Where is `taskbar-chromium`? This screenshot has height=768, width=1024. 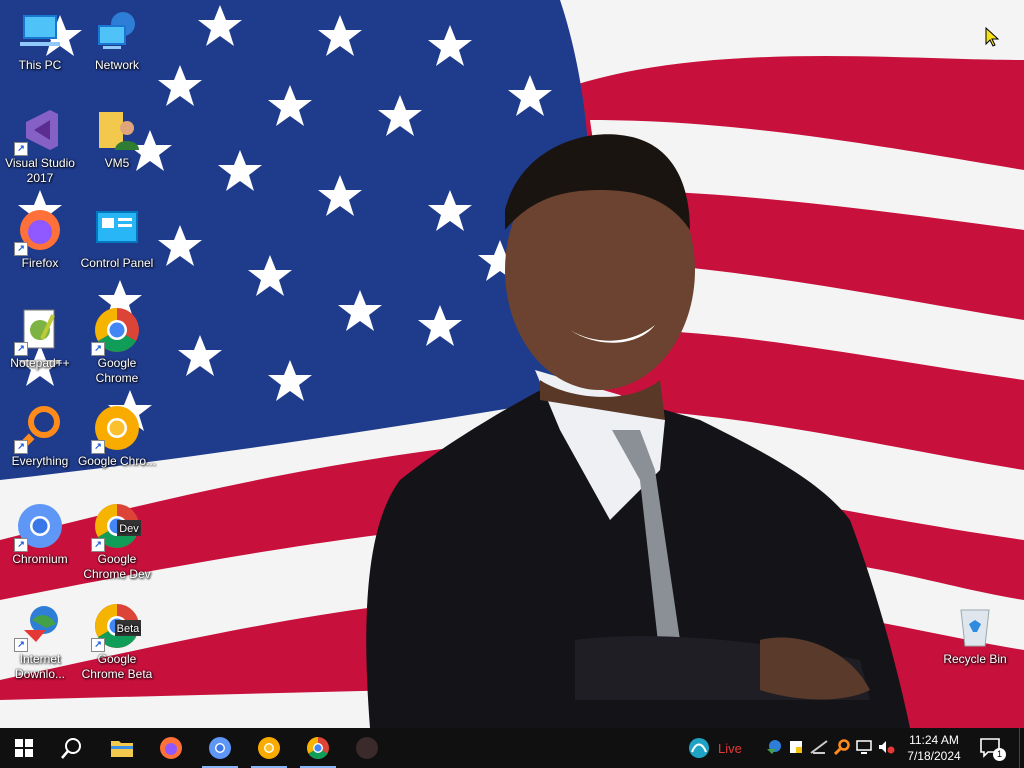
taskbar-chromium is located at coordinates (220, 748).